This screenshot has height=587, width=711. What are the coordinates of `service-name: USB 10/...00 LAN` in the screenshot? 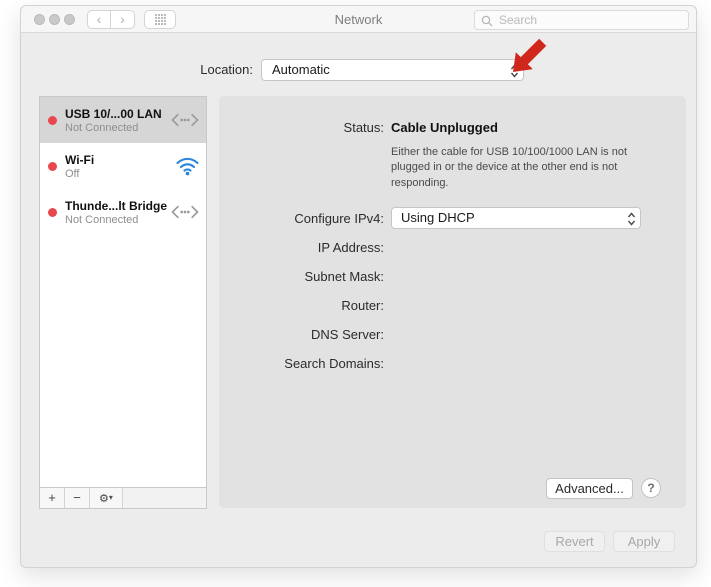 It's located at (113, 113).